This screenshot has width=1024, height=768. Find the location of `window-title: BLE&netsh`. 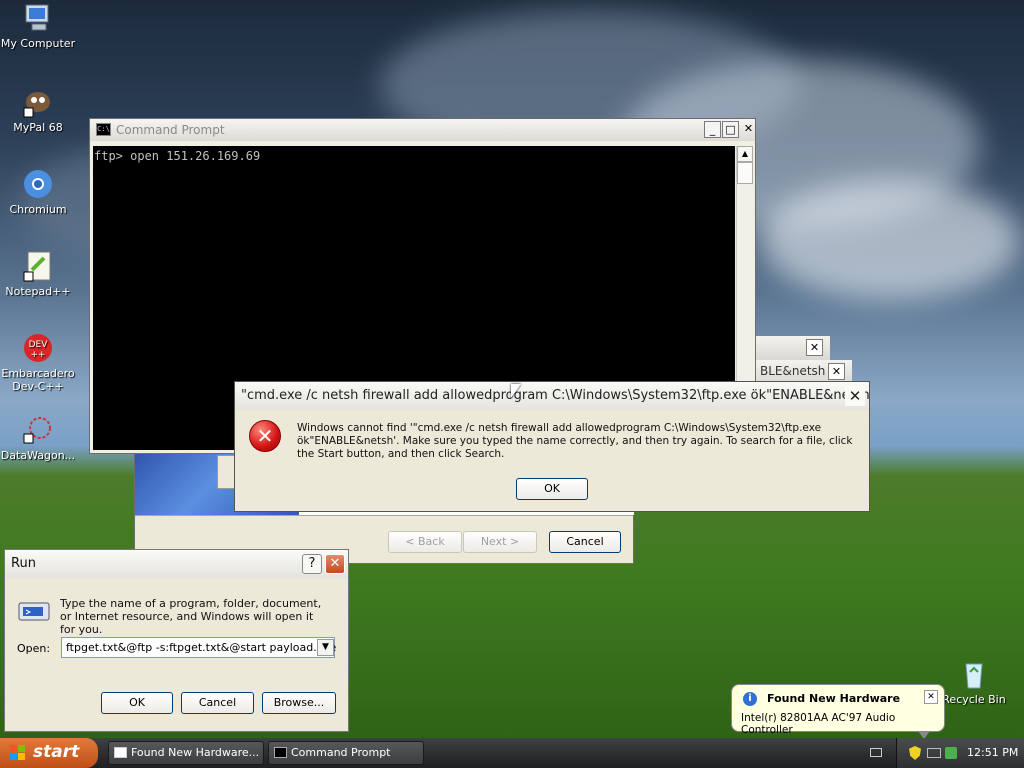

window-title: BLE&netsh is located at coordinates (793, 371).